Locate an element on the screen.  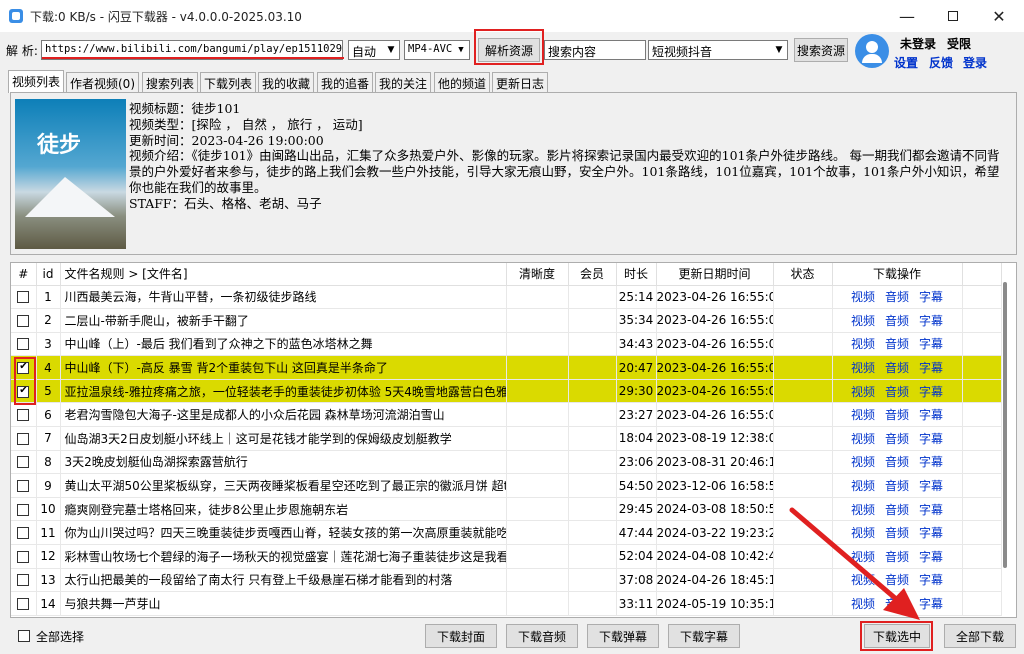
header-date: 更新日期时间 is located at coordinates (715, 274).